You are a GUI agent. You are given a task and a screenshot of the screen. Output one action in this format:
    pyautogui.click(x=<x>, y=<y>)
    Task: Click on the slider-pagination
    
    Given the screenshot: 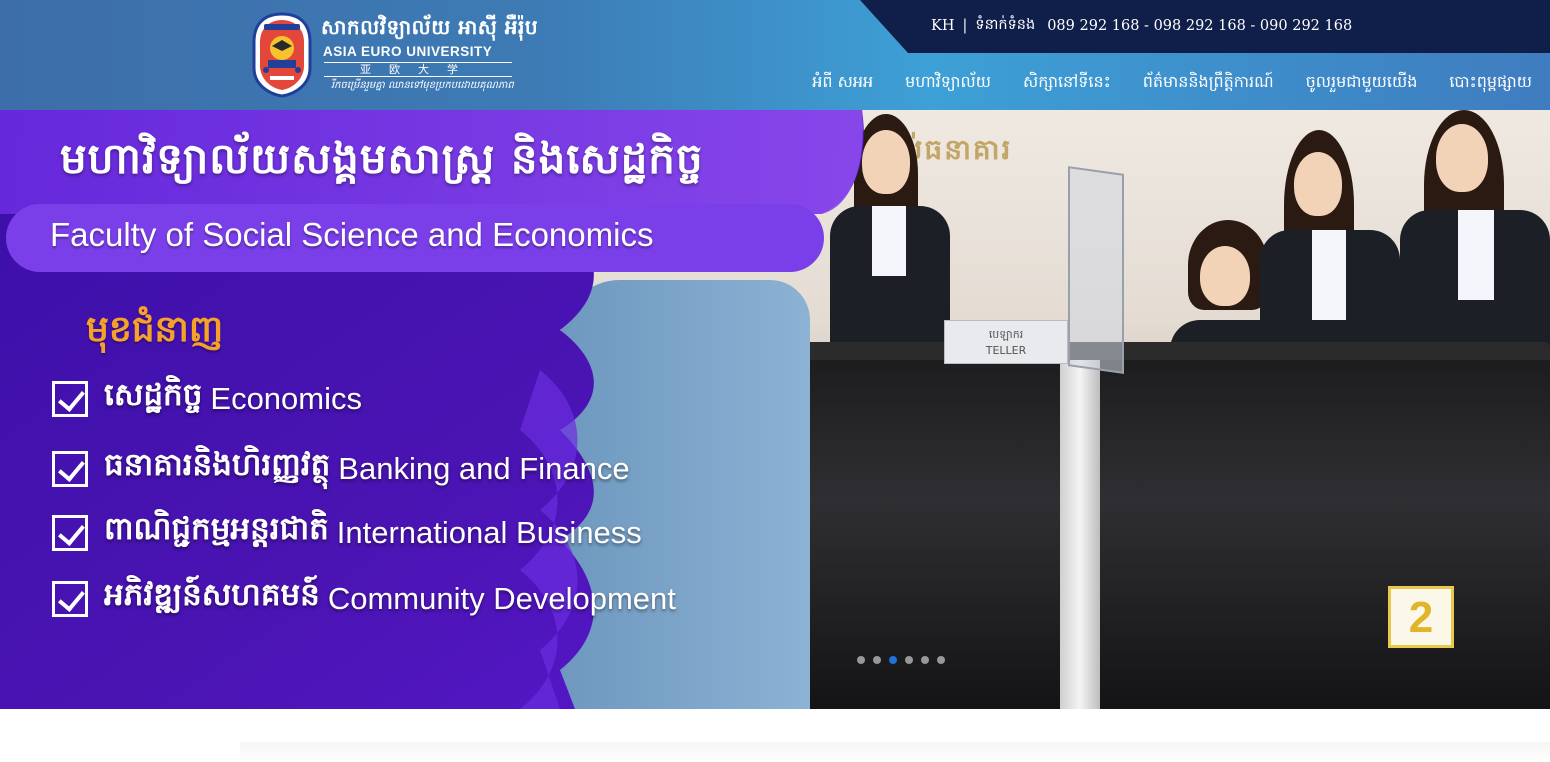 What is the action you would take?
    pyautogui.click(x=901, y=660)
    